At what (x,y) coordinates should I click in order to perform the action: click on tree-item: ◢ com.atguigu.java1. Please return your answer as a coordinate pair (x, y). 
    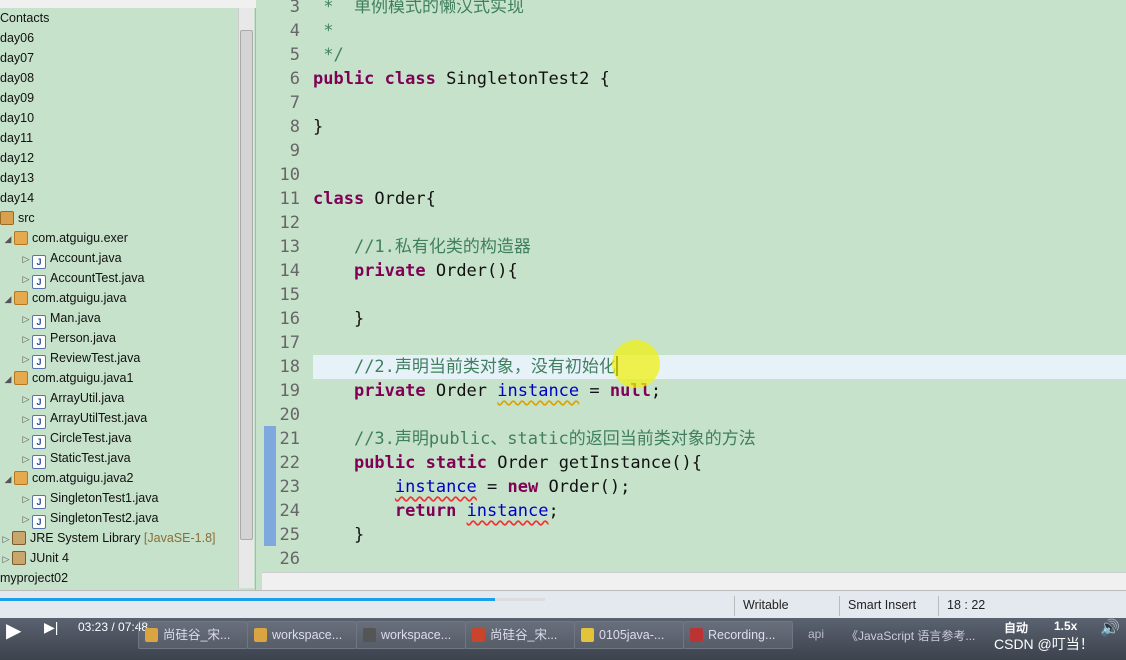
    Looking at the image, I should click on (67, 378).